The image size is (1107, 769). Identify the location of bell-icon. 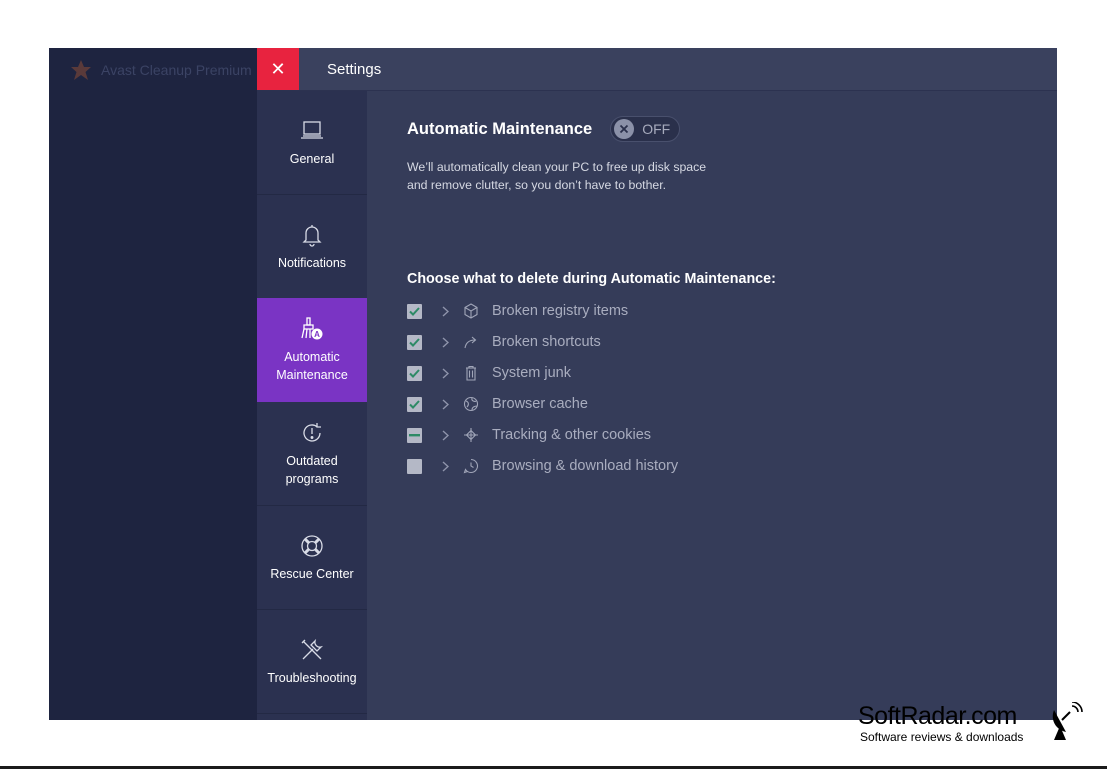
(312, 235).